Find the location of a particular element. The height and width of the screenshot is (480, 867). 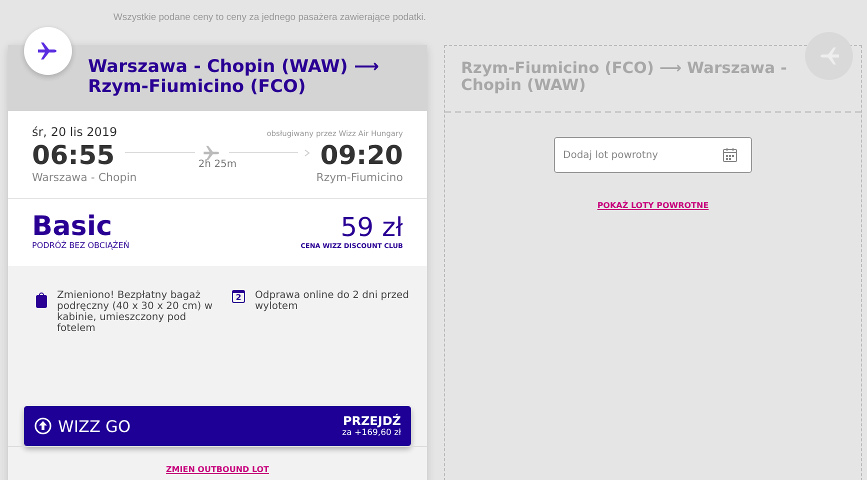

fare-subtitle: PODRÓŻ BEZ OBCIĄŻEŃ is located at coordinates (81, 245).